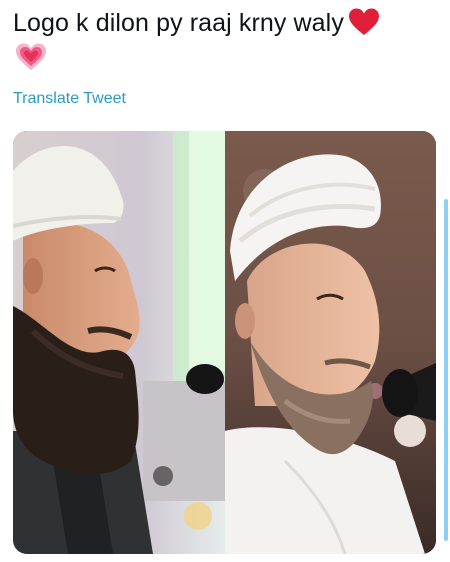 The width and height of the screenshot is (450, 562). What do you see at coordinates (446, 370) in the screenshot?
I see `scrollbar` at bounding box center [446, 370].